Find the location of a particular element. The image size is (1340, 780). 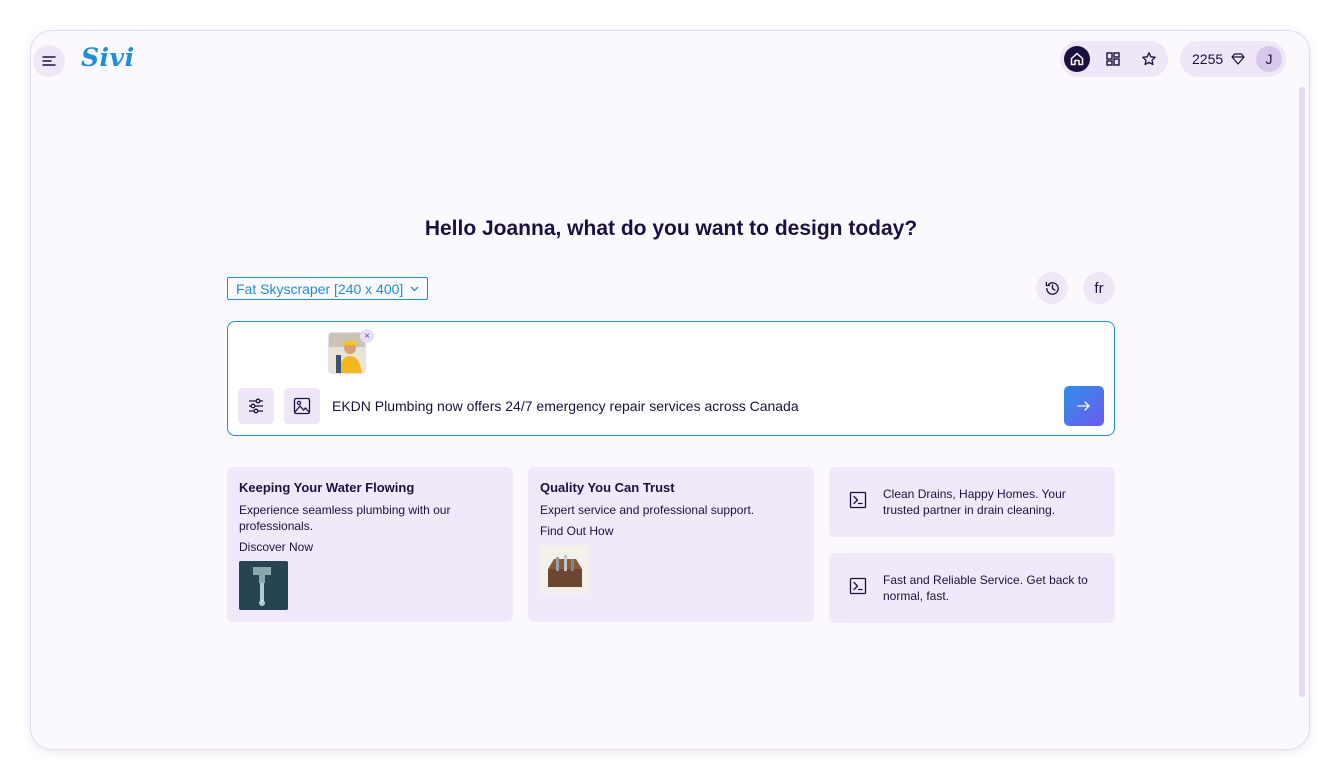

home-button is located at coordinates (1077, 59).